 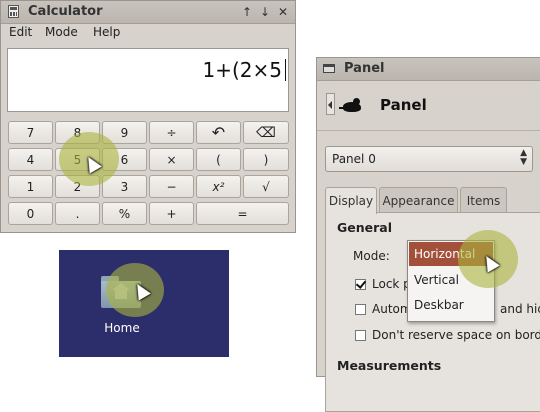 What do you see at coordinates (418, 200) in the screenshot?
I see `tab-appearance: Appearance` at bounding box center [418, 200].